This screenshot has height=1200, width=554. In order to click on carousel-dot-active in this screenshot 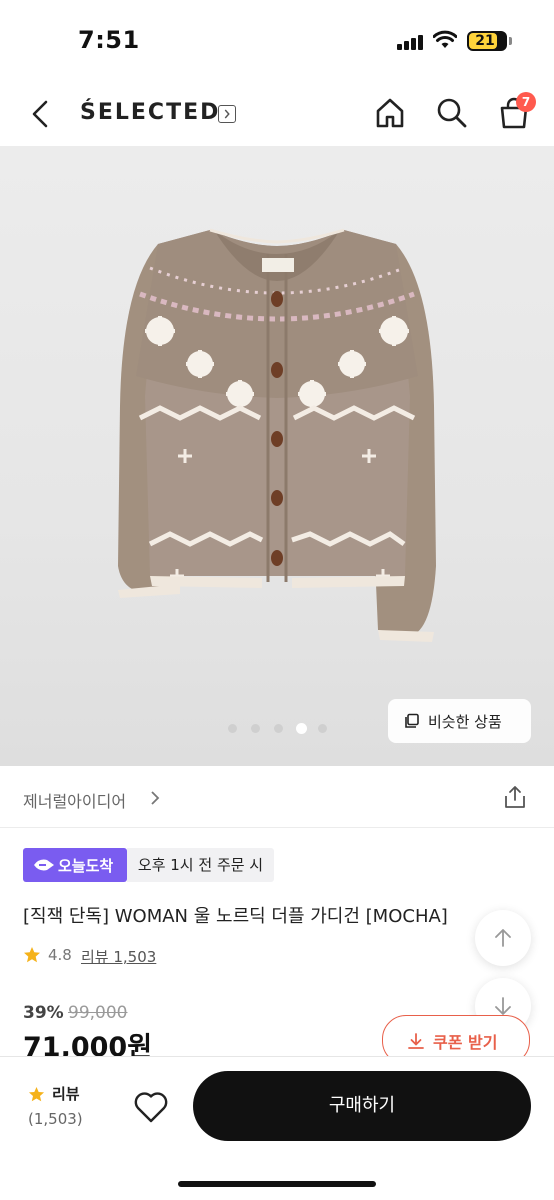, I will do `click(301, 728)`.